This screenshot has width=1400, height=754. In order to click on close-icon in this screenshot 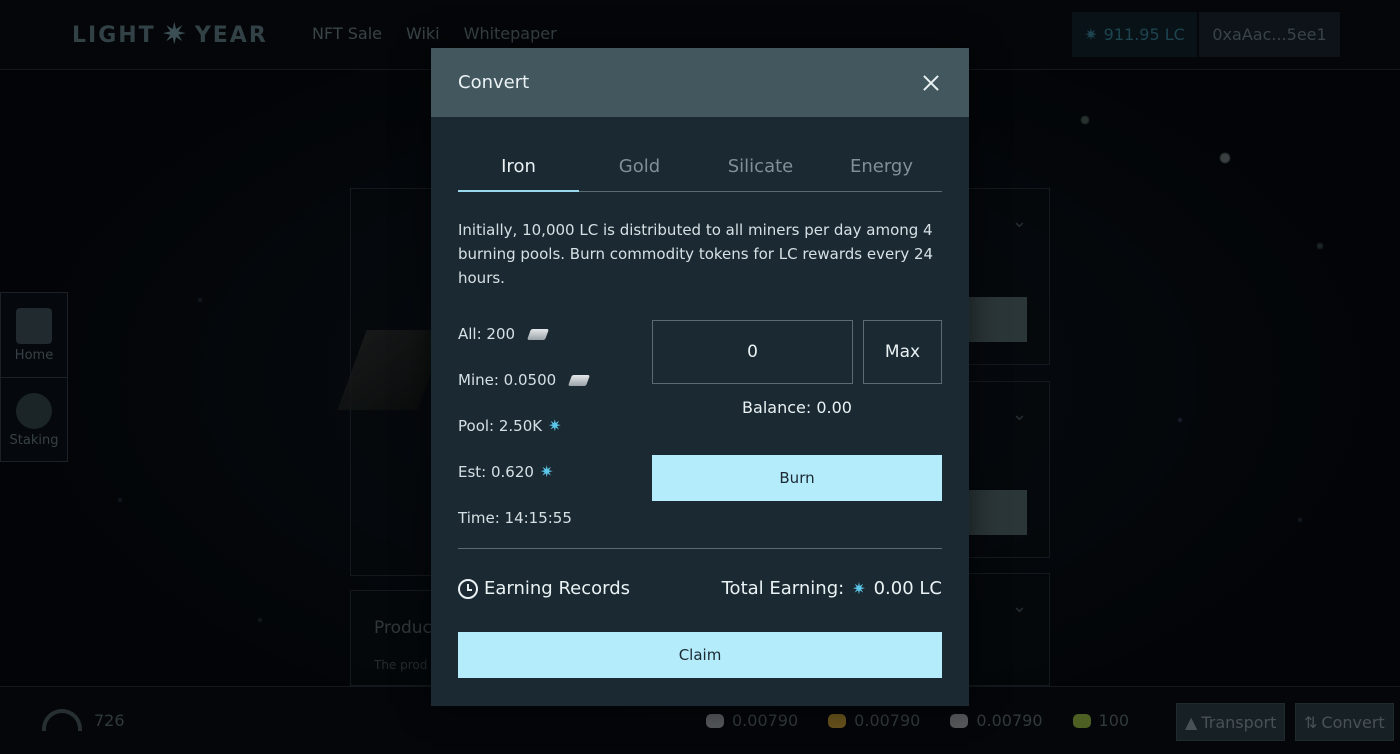, I will do `click(931, 83)`.